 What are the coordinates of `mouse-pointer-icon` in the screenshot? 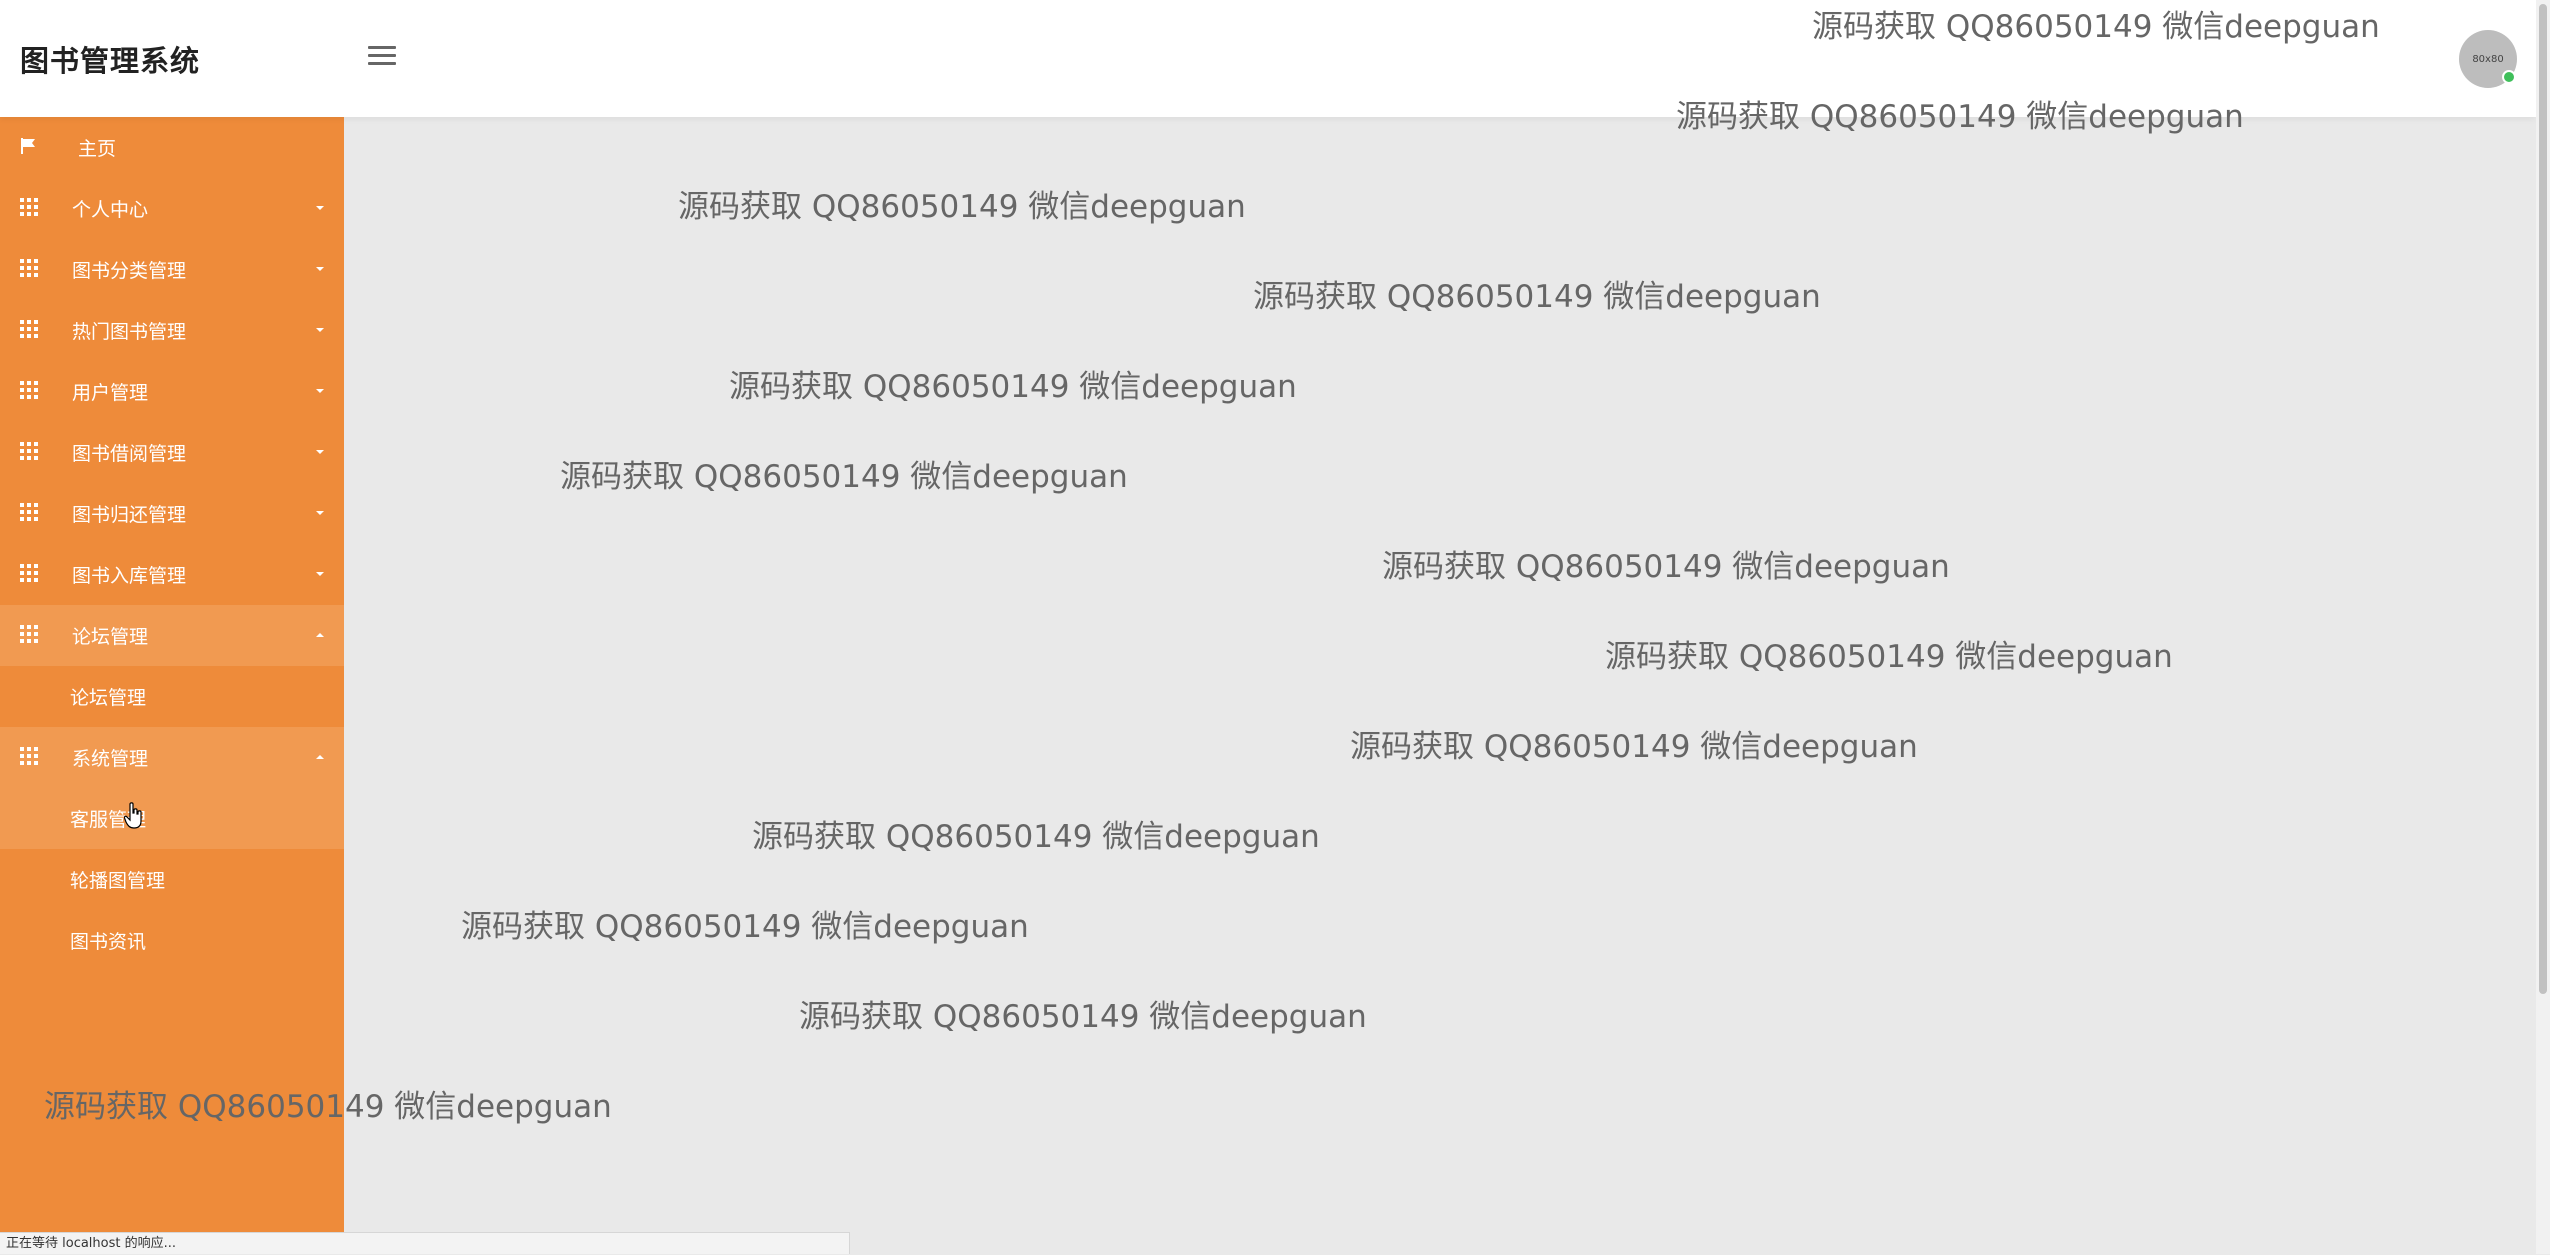 It's located at (133, 818).